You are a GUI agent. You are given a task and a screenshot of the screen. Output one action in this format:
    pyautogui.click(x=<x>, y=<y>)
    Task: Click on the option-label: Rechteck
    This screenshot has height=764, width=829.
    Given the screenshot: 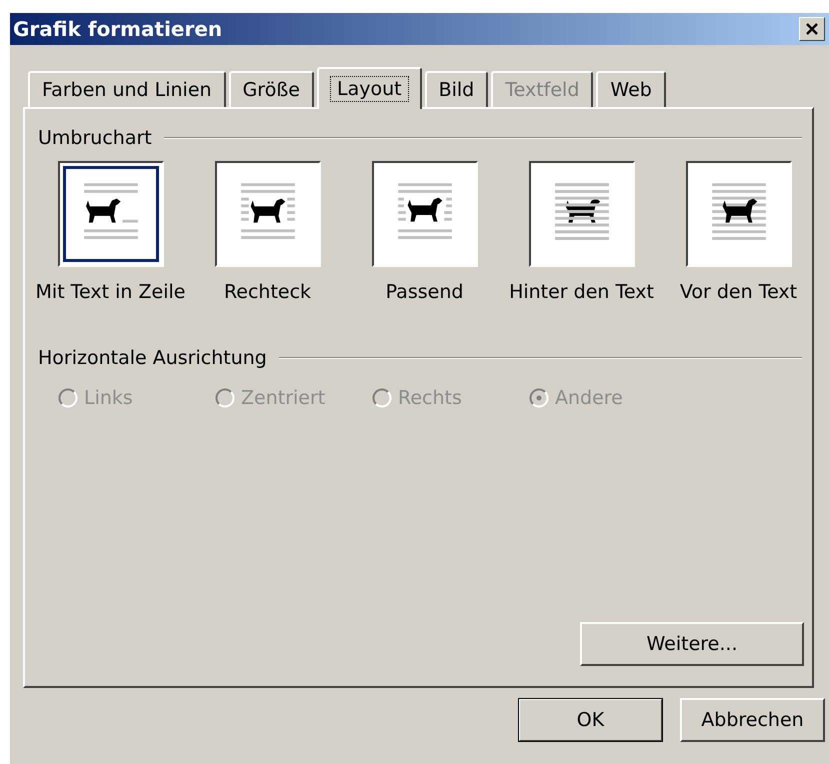 What is the action you would take?
    pyautogui.click(x=268, y=292)
    